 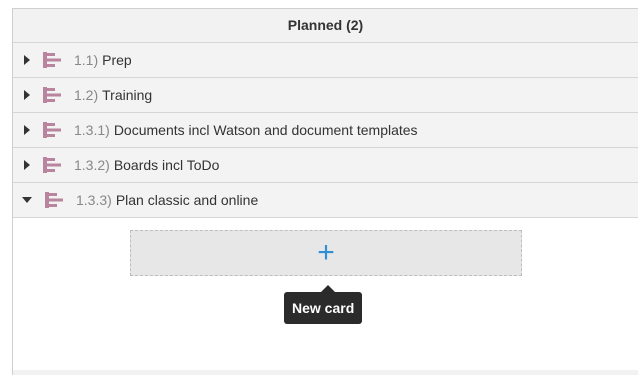 What do you see at coordinates (86, 60) in the screenshot?
I see `item-number: 1.1)` at bounding box center [86, 60].